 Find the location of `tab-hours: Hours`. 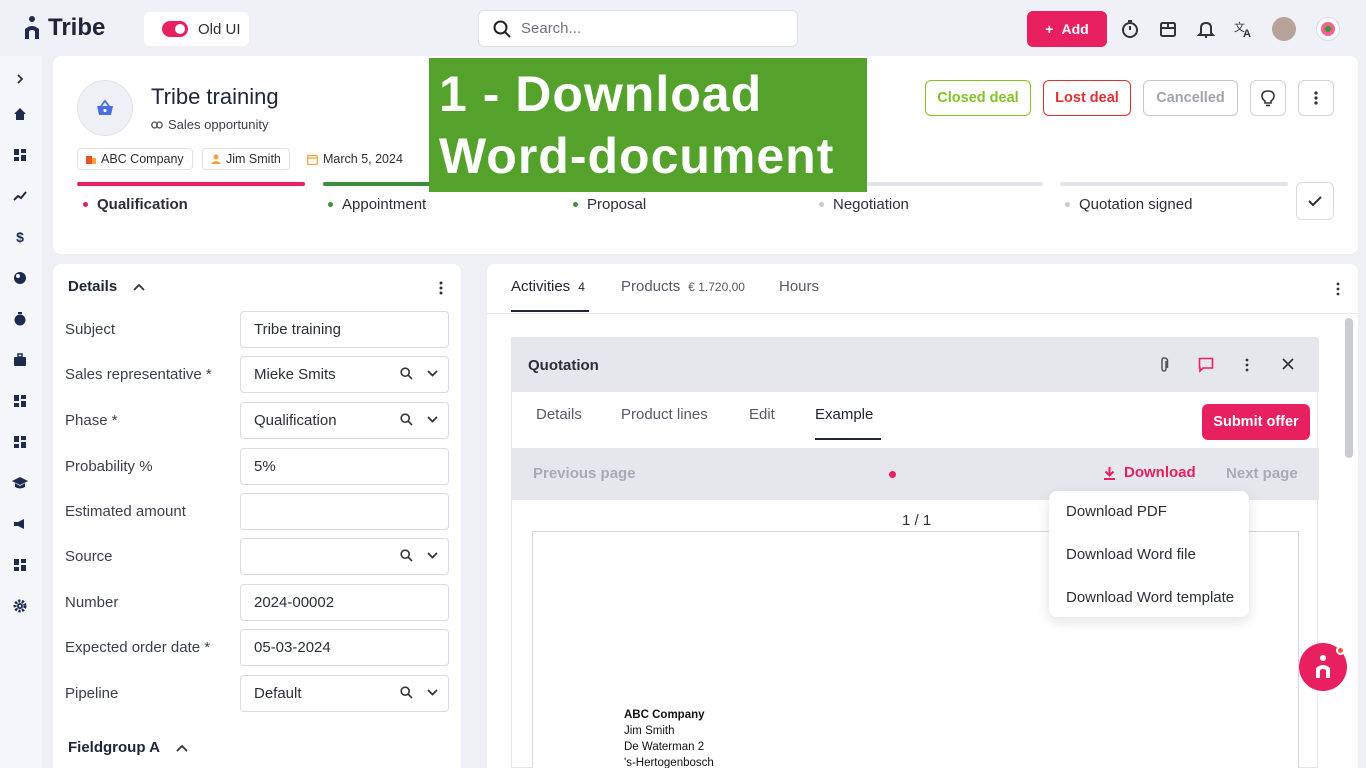

tab-hours: Hours is located at coordinates (799, 286).